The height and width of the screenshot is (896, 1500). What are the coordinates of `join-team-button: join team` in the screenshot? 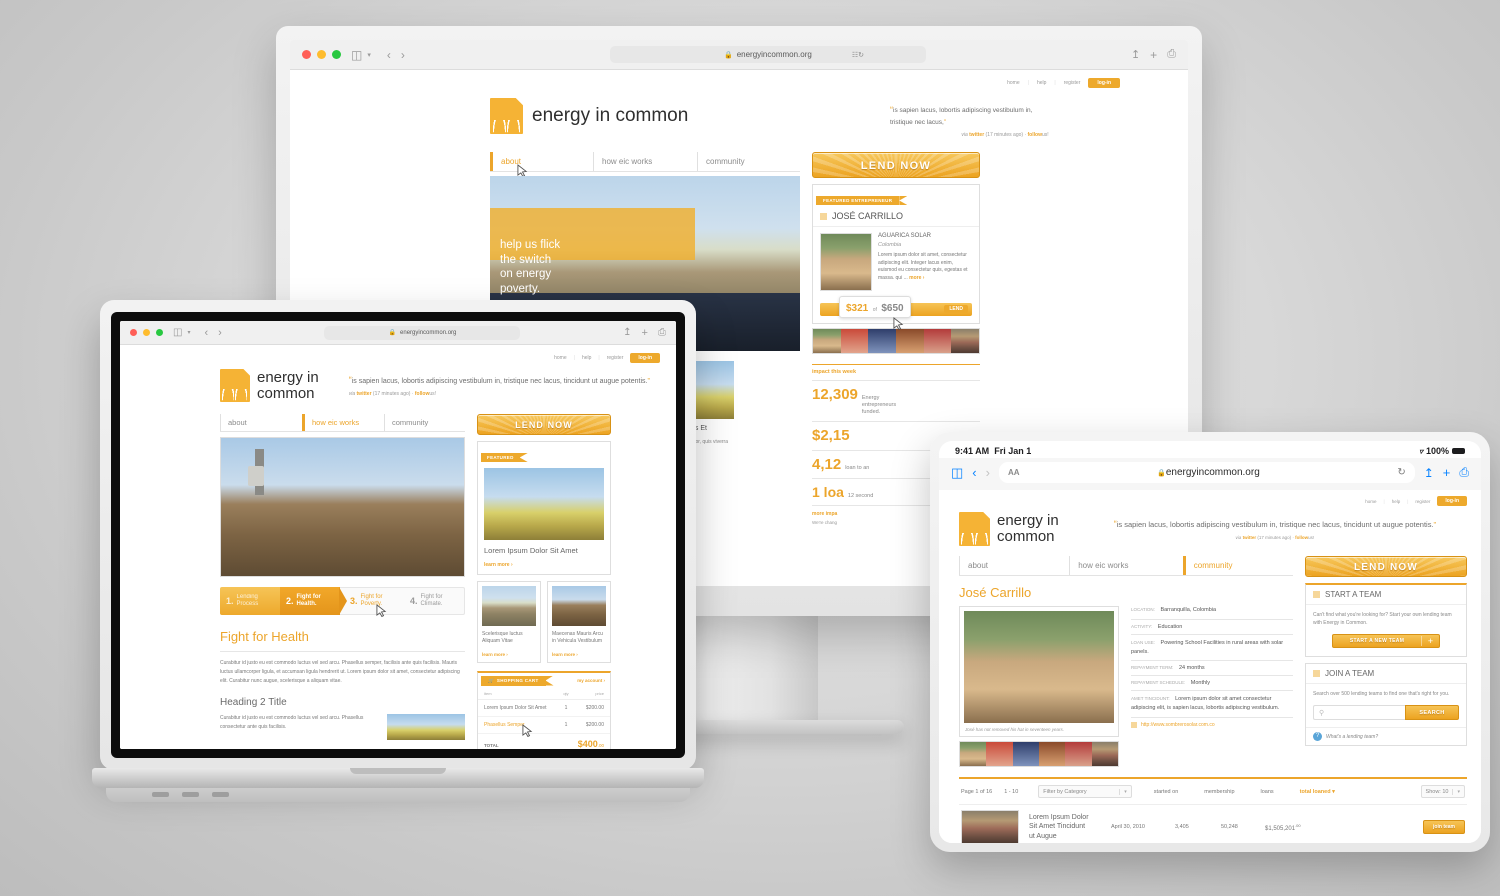 It's located at (1444, 827).